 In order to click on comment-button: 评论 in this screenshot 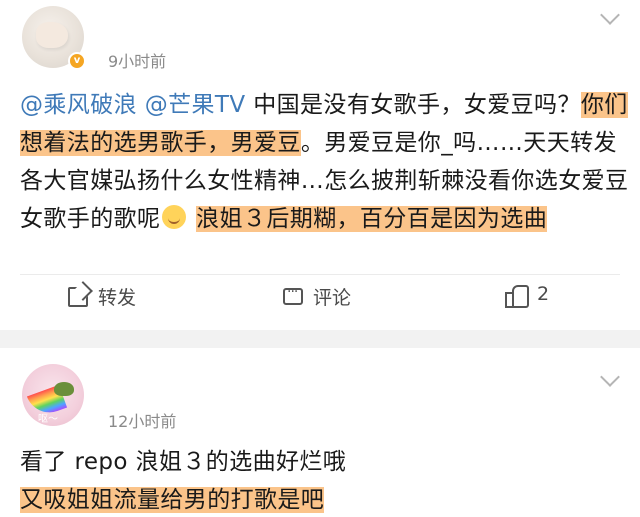, I will do `click(317, 296)`.